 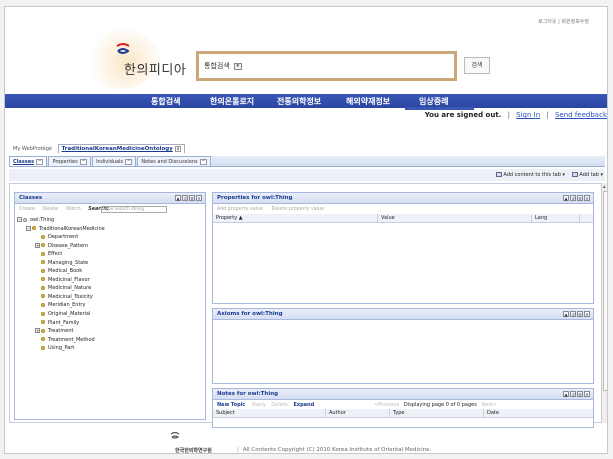 I want to click on tree-node: + Disease_Pattern, so click(x=61, y=247).